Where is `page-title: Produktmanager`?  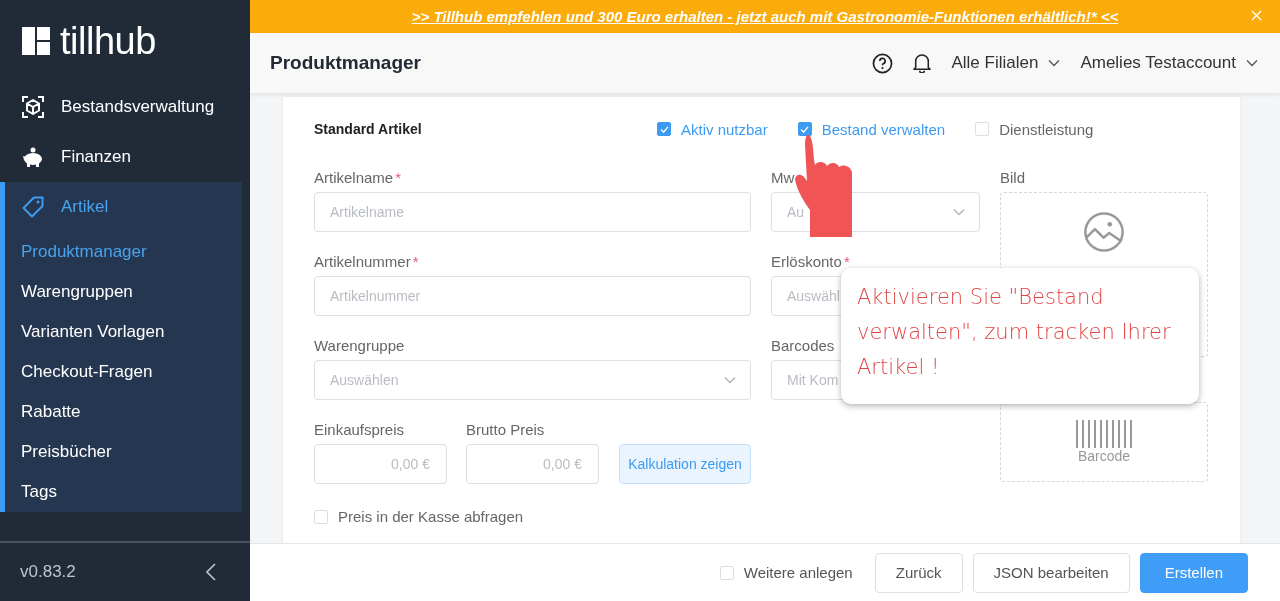
page-title: Produktmanager is located at coordinates (346, 63).